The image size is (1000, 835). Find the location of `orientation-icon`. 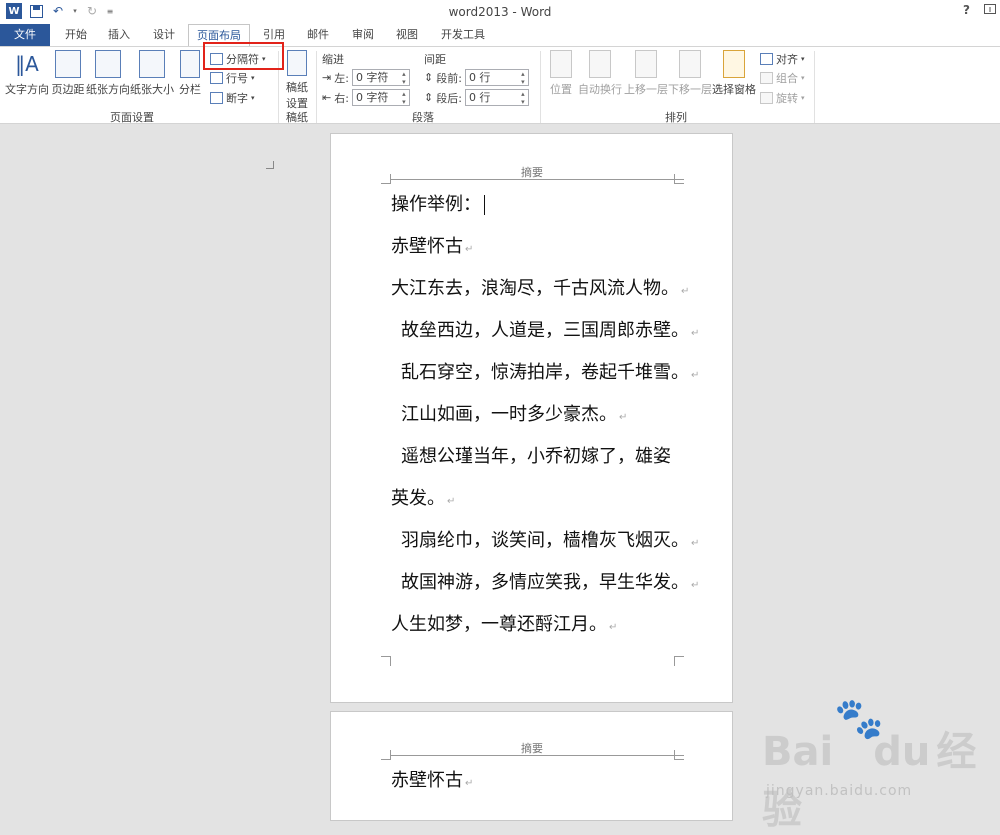

orientation-icon is located at coordinates (108, 64).